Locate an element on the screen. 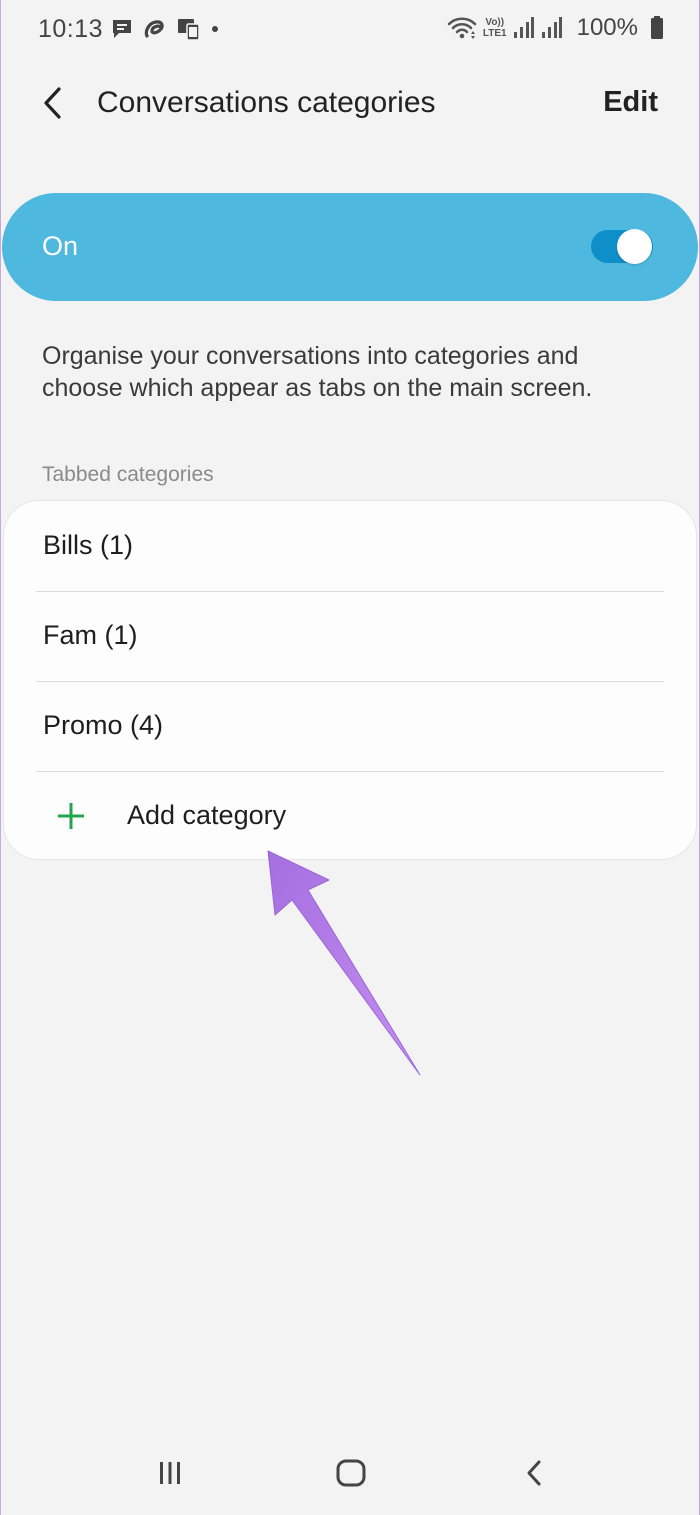  plus-icon is located at coordinates (71, 816).